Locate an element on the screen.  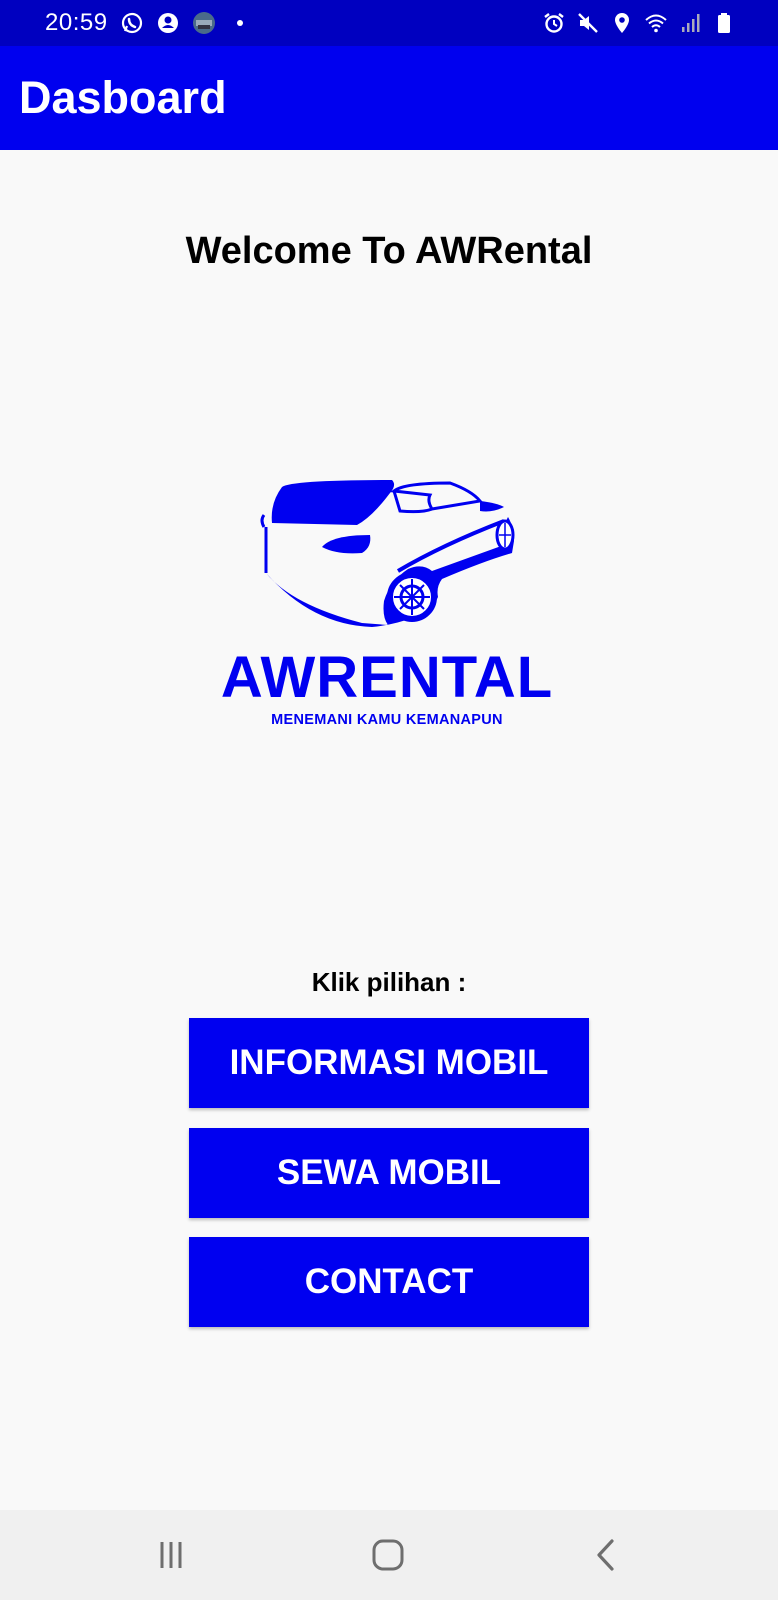
logo-name: AWRENTAL is located at coordinates (387, 677).